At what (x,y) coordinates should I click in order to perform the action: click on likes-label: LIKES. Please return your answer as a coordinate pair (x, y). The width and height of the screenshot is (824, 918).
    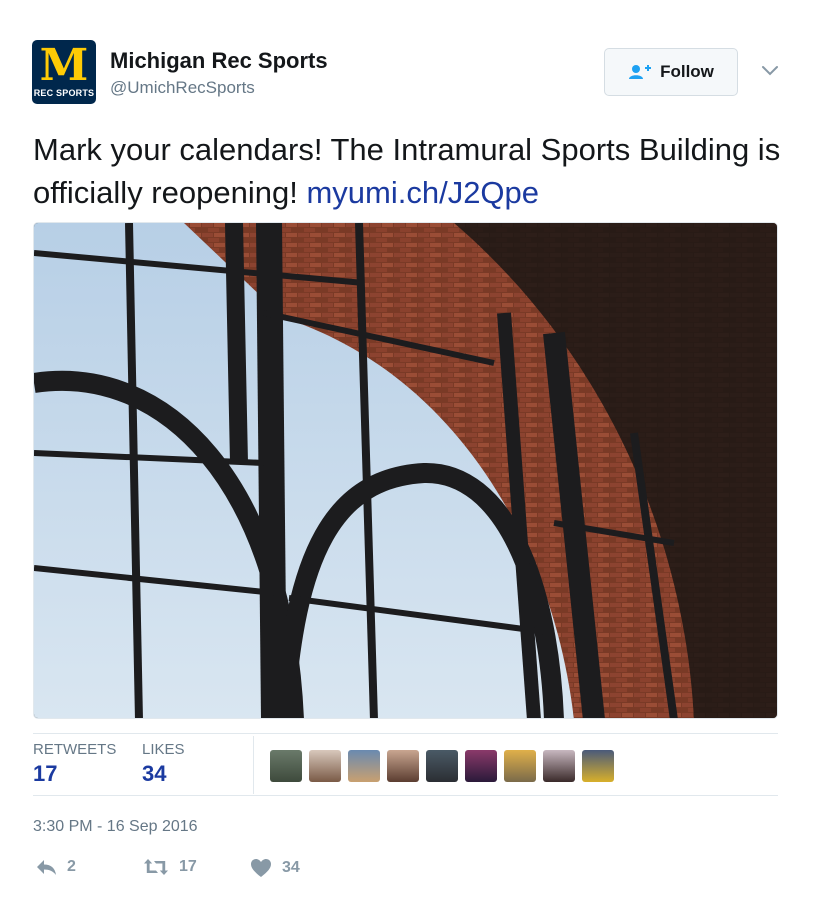
    Looking at the image, I should click on (163, 749).